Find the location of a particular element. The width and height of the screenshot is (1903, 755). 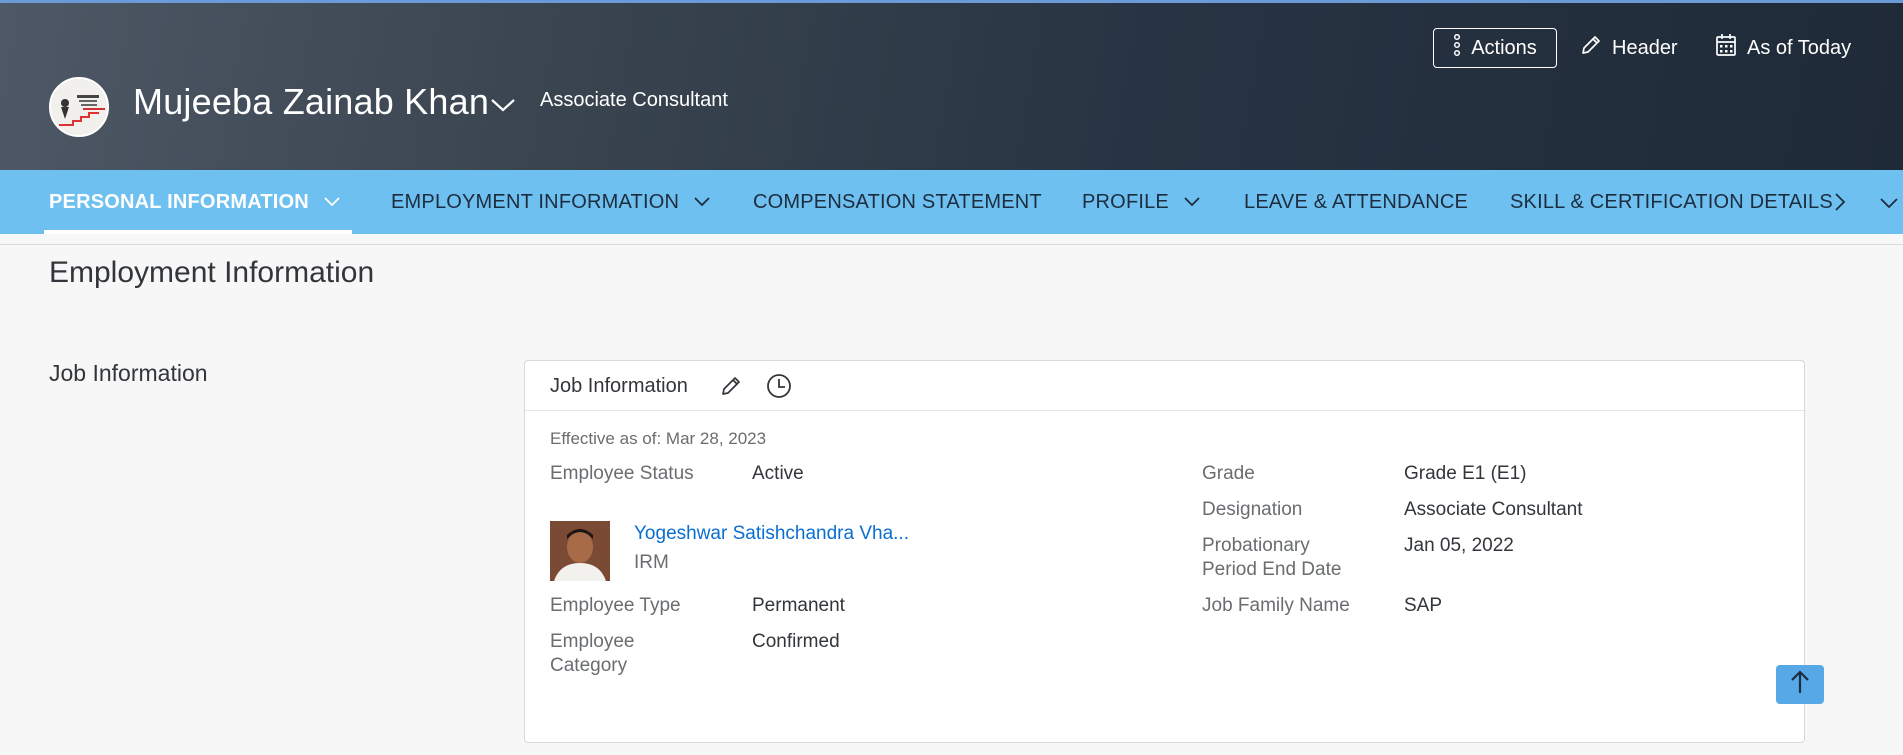

job-family-label: Job Family Name is located at coordinates (1276, 605).